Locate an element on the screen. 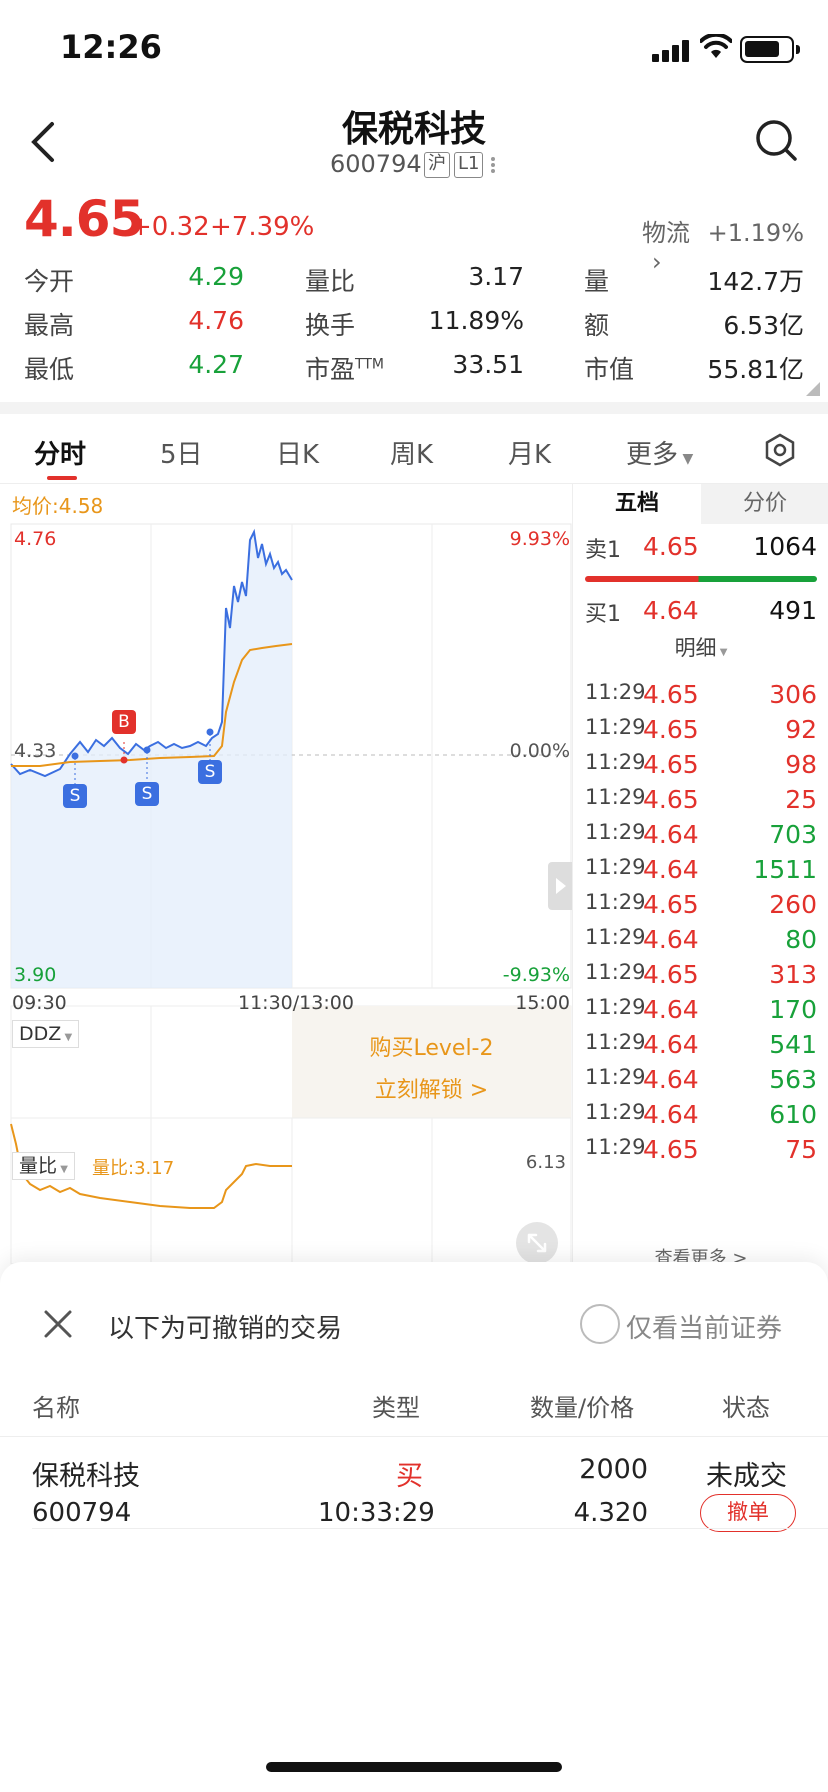  sector-change: +1.19% is located at coordinates (755, 233).